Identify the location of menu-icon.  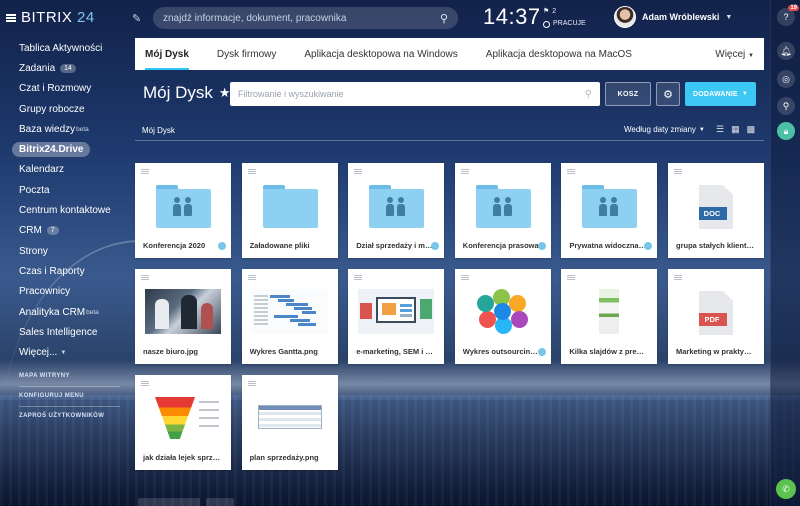
(11, 17).